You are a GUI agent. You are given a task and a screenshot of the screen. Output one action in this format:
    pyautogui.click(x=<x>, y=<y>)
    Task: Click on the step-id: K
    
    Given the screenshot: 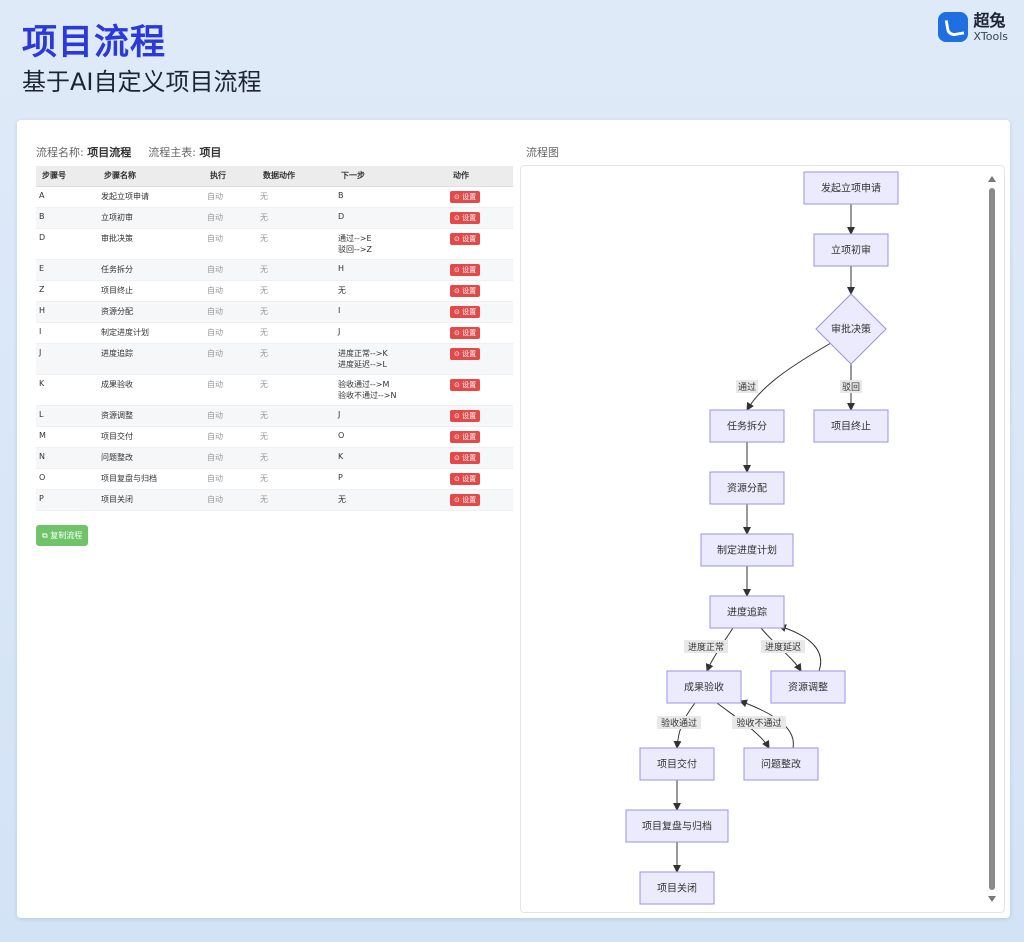 What is the action you would take?
    pyautogui.click(x=67, y=390)
    